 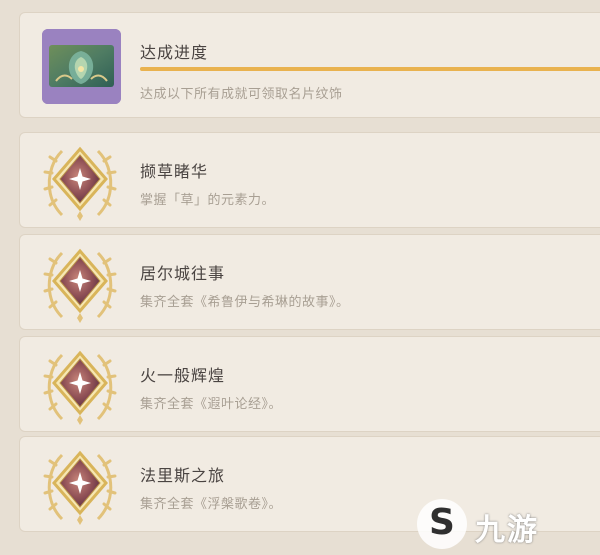 What do you see at coordinates (208, 200) in the screenshot?
I see `achievement-description: 掌握「草」的元素力。` at bounding box center [208, 200].